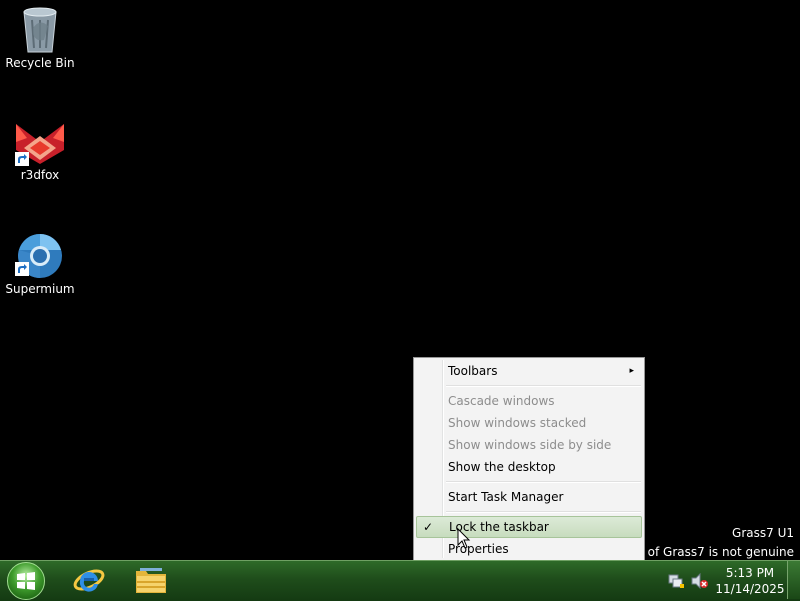 This screenshot has width=800, height=601. I want to click on menu-item-show-windows-side-by-side: Show windows side by side, so click(529, 445).